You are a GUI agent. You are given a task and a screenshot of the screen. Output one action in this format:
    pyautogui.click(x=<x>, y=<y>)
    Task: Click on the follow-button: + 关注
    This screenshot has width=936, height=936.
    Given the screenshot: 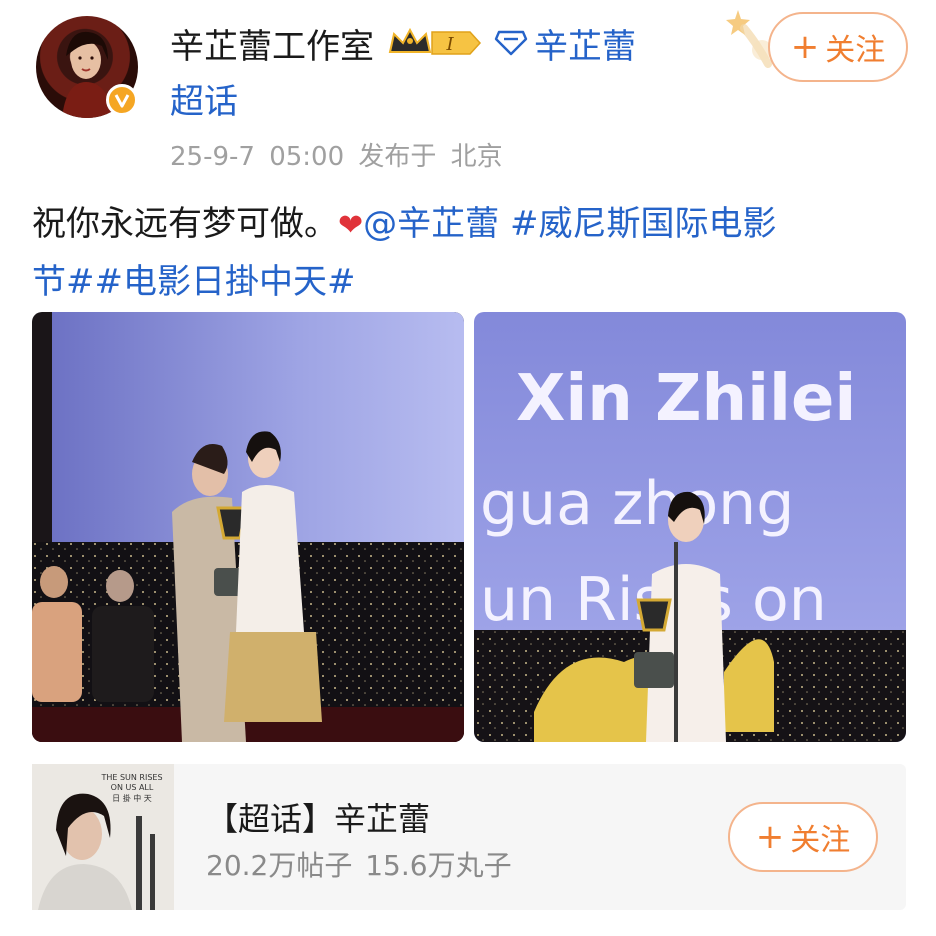 What is the action you would take?
    pyautogui.click(x=838, y=47)
    